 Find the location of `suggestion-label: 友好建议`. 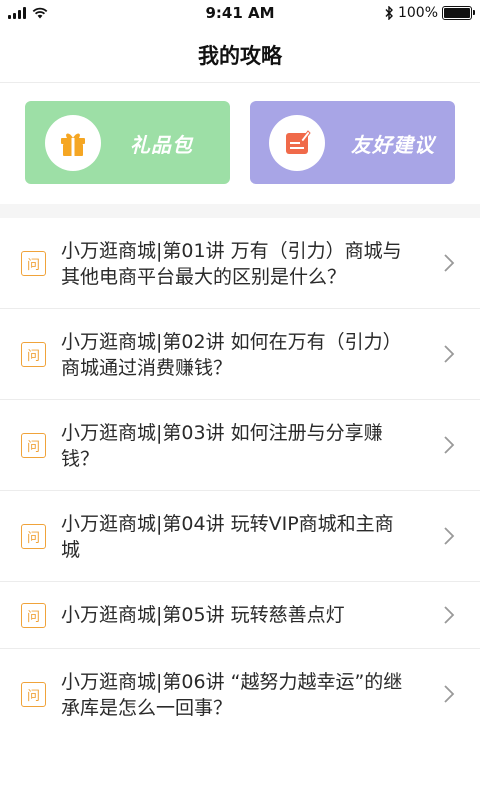

suggestion-label: 友好建议 is located at coordinates (393, 145).